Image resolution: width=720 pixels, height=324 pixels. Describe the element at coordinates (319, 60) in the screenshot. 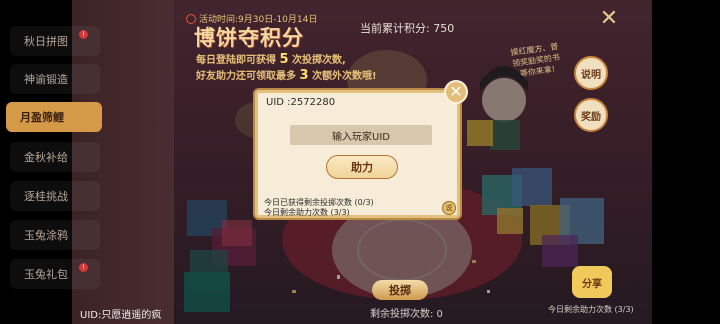

I see `subtitle-text: 次投掷次数,` at that location.